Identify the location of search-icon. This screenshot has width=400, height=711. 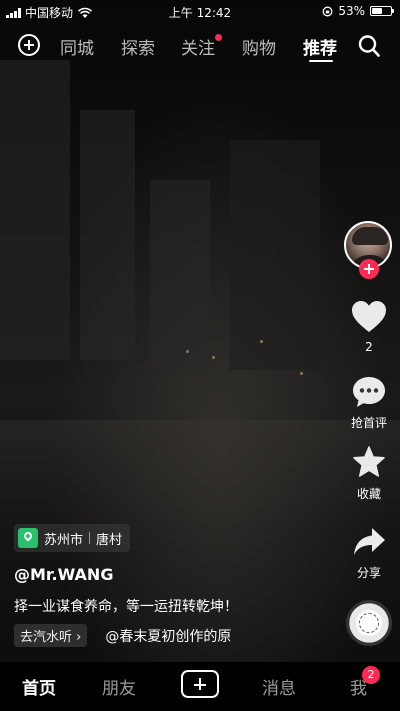
(369, 46).